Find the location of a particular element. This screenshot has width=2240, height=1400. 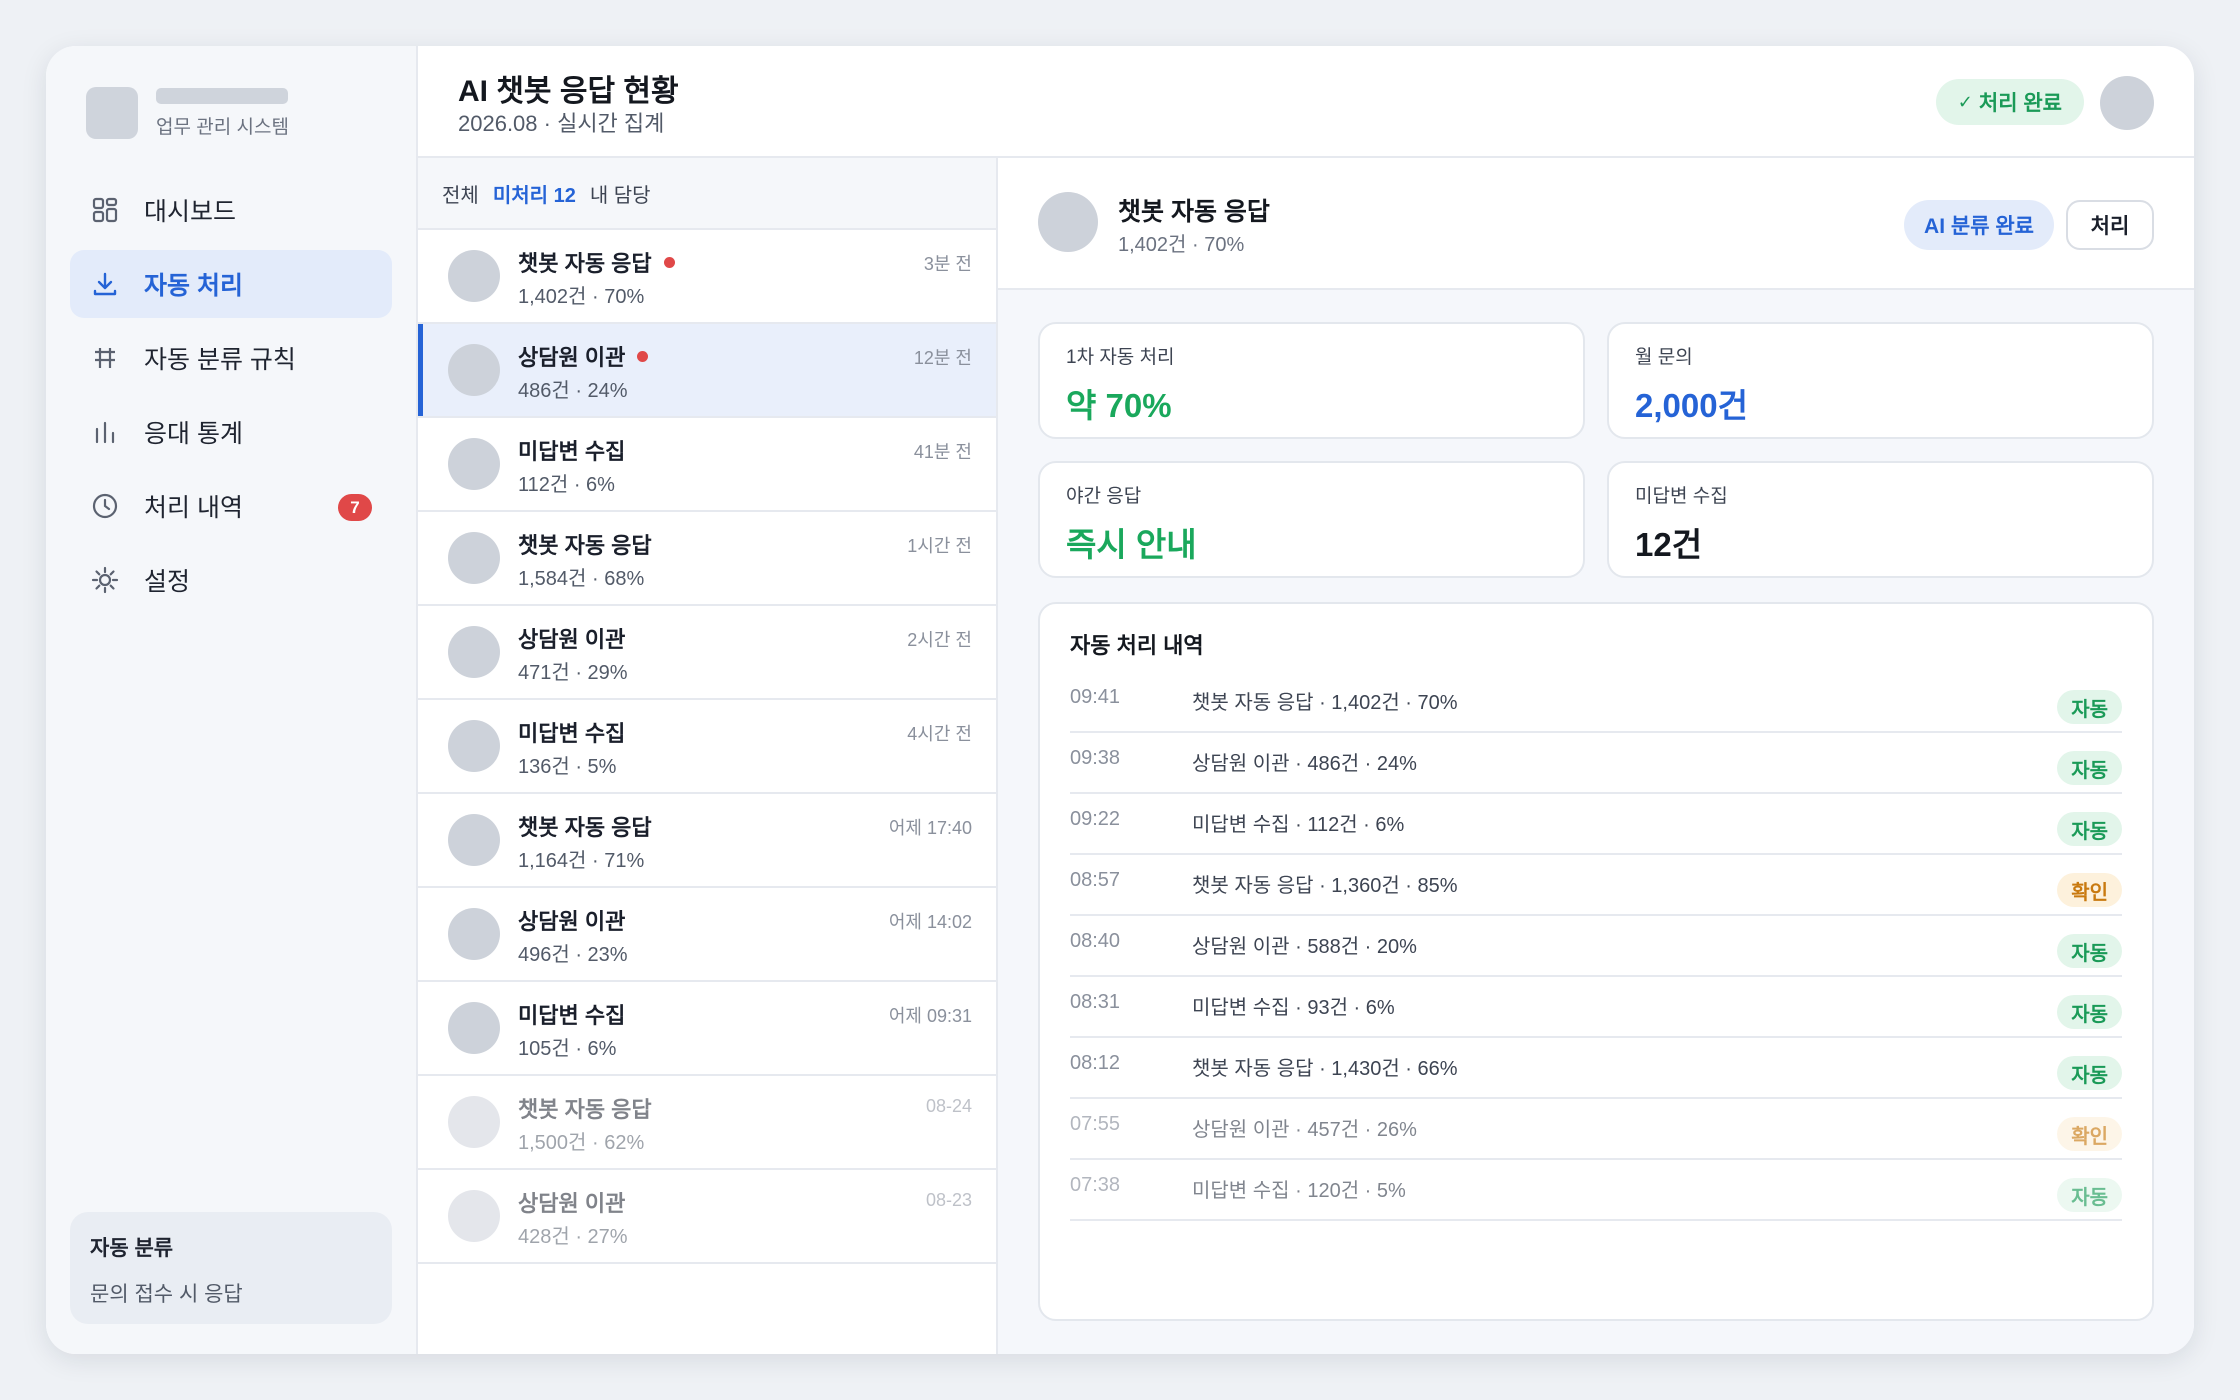

list-item-time: 어제 14:02 is located at coordinates (930, 922).